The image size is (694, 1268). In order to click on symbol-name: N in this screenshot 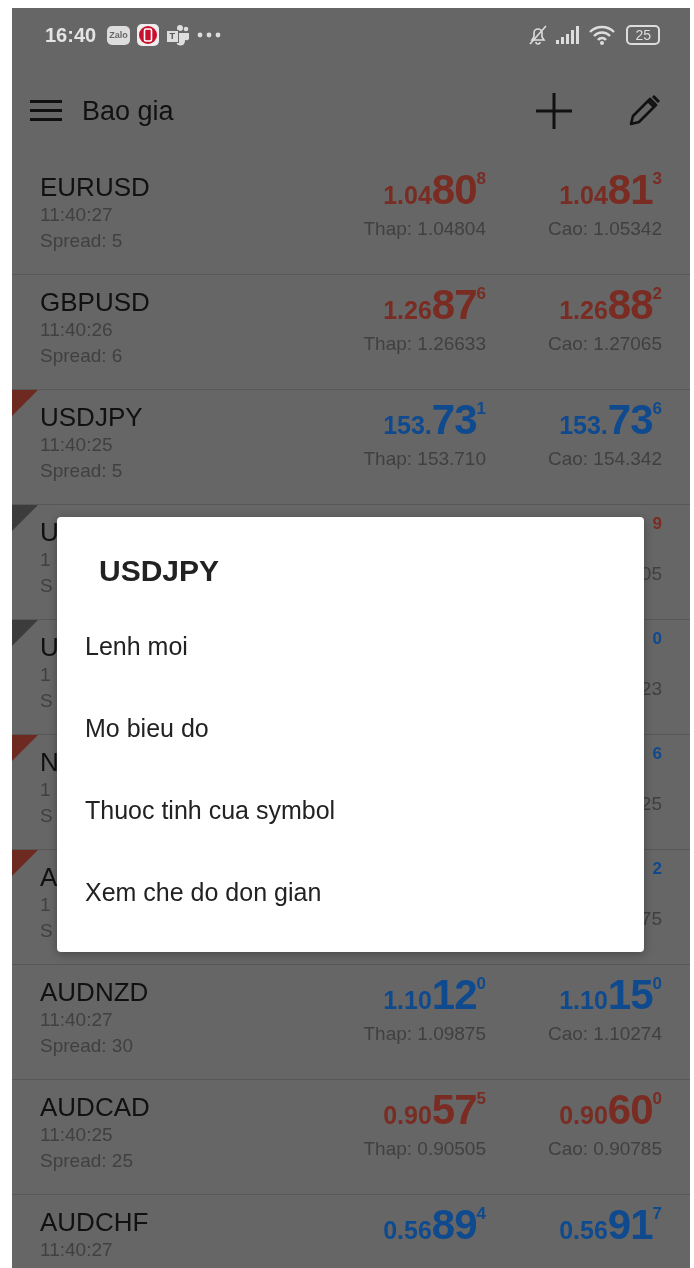, I will do `click(49, 762)`.